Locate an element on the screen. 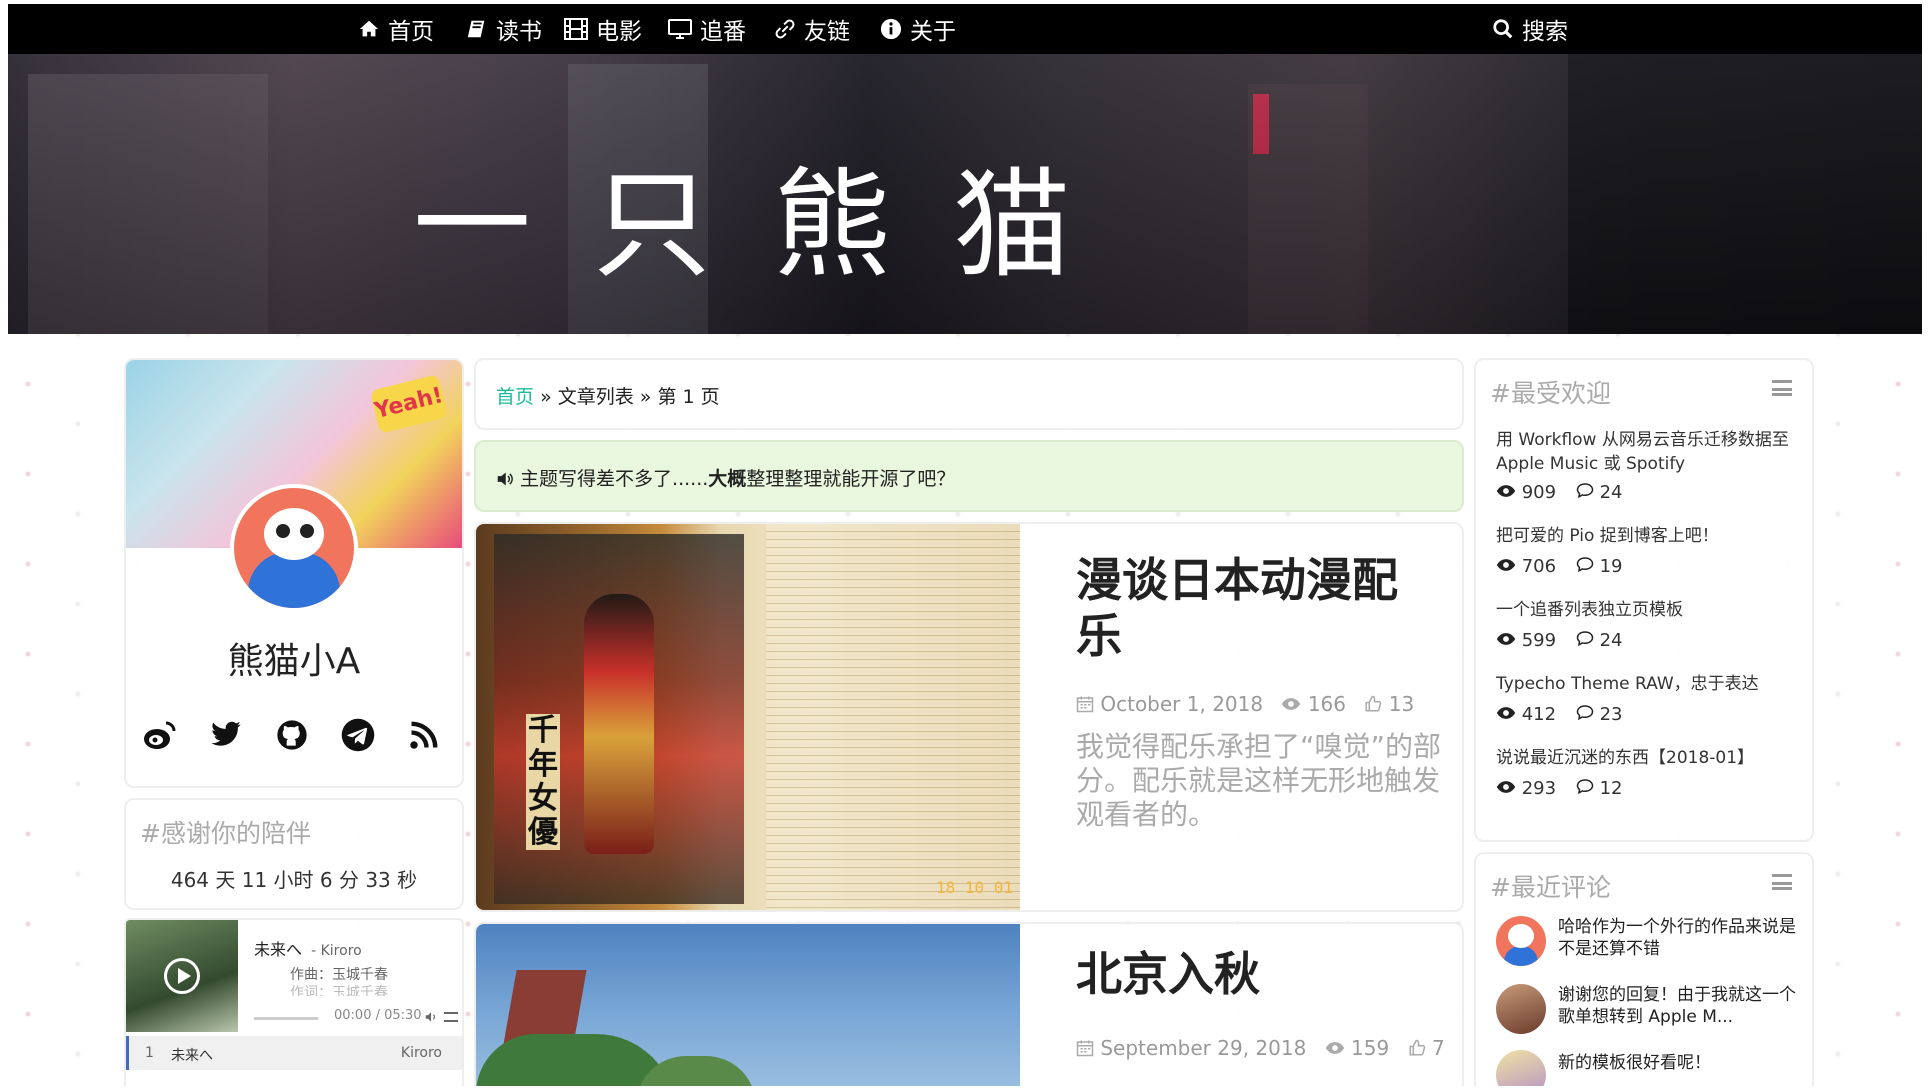  avatar is located at coordinates (294, 548).